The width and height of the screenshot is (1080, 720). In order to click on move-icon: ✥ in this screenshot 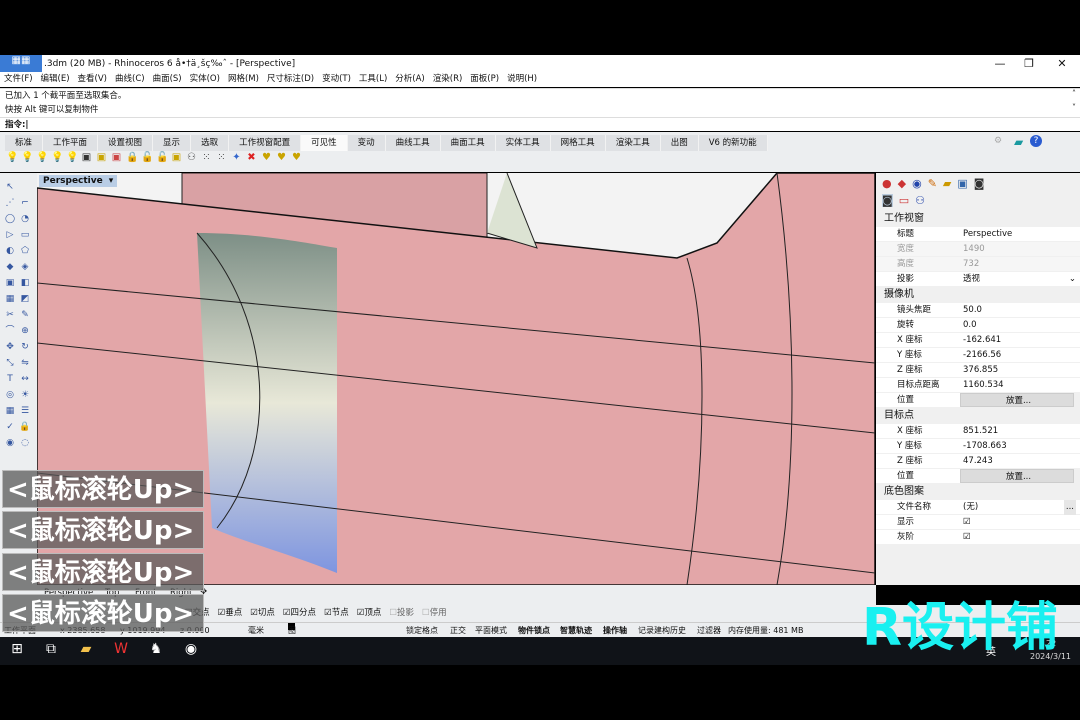, I will do `click(10, 347)`.